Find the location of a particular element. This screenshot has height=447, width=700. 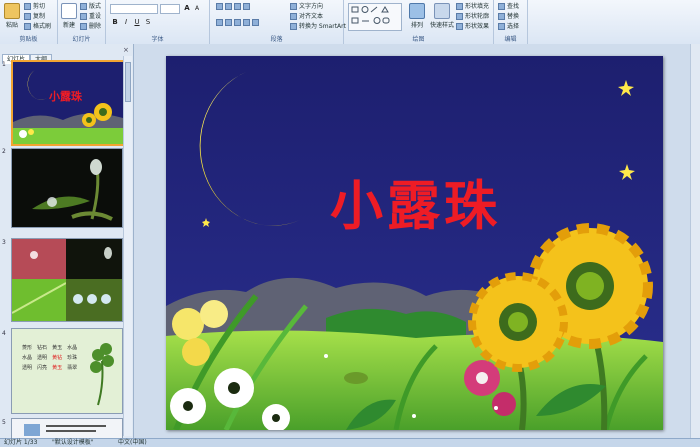

brush-icon is located at coordinates (27, 26).